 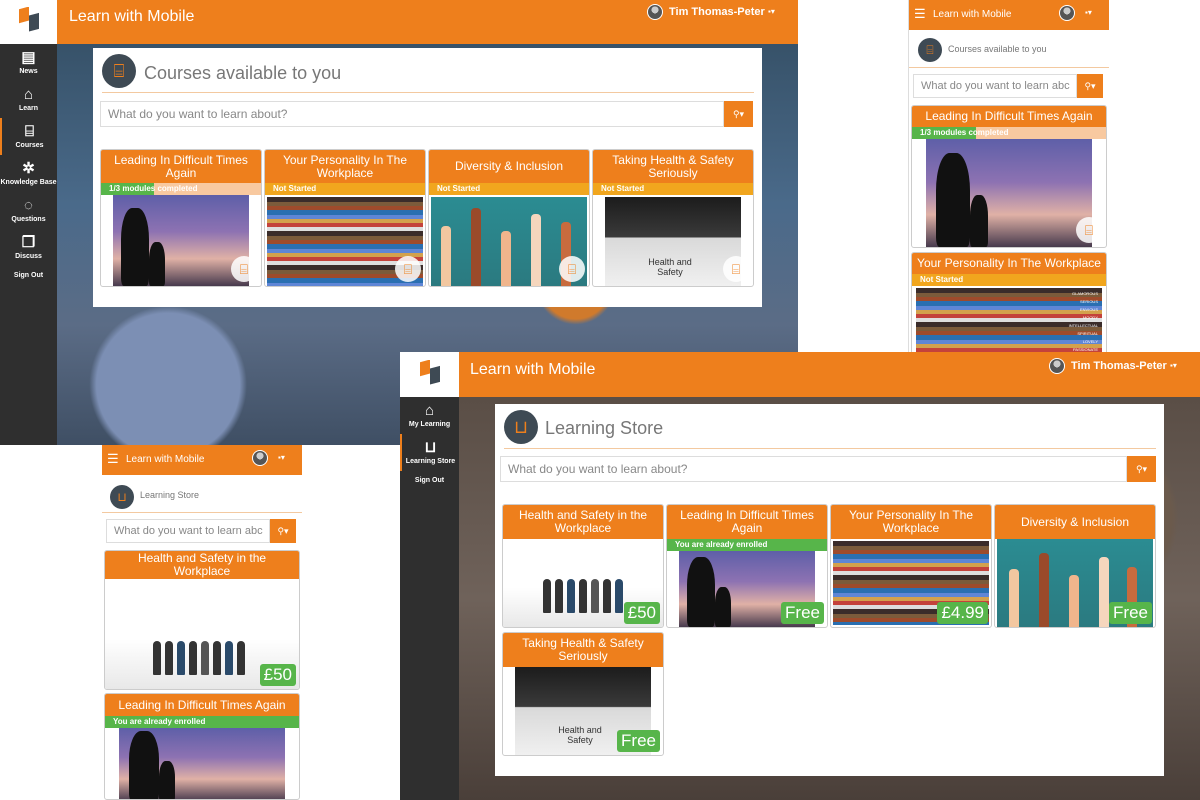 I want to click on chat-icon: ❐, so click(x=28, y=242).